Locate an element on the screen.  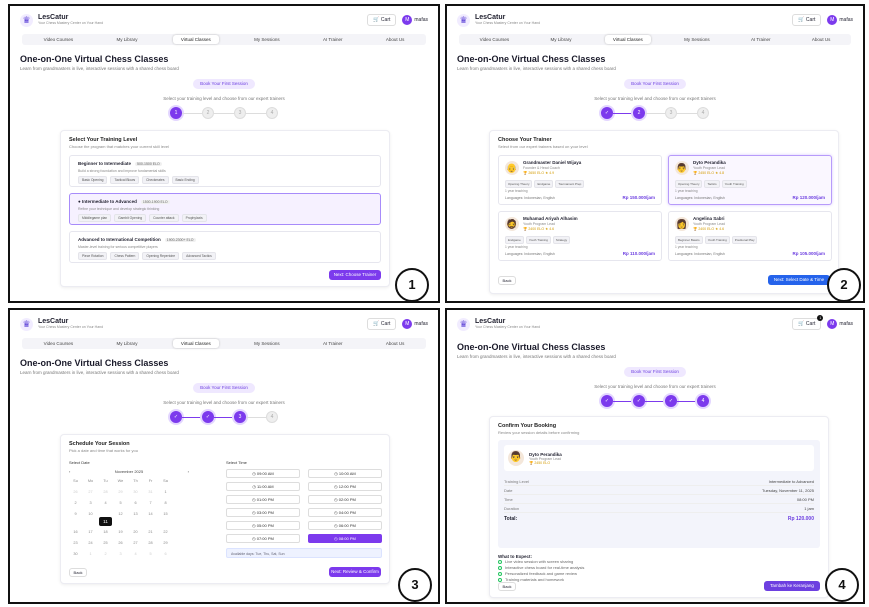
cart-button: 🛒 Cart 1 is located at coordinates (808, 322).